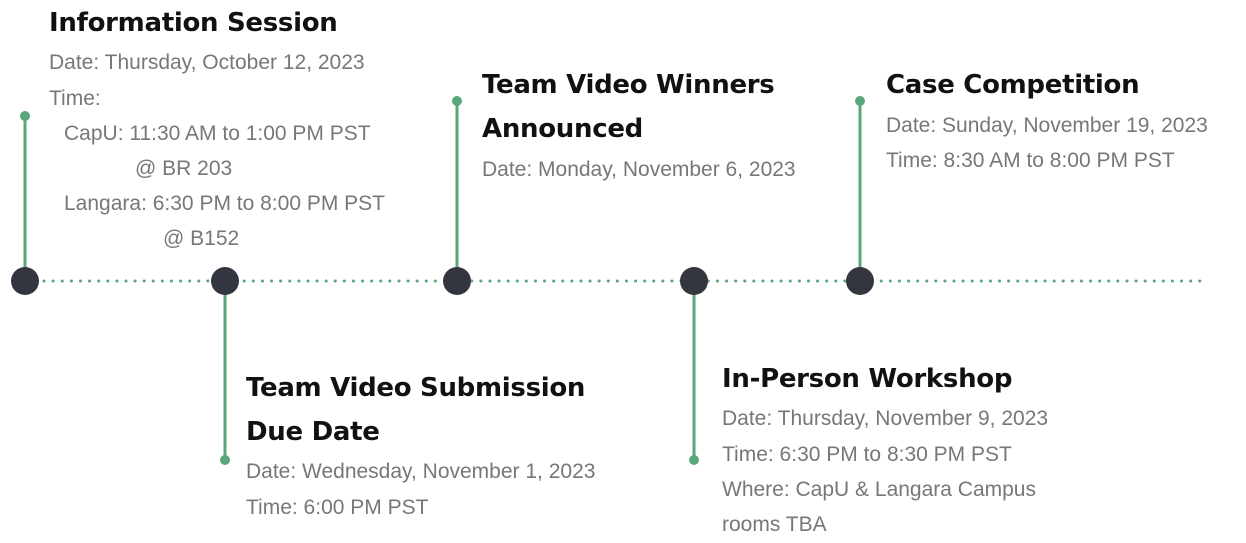 Image resolution: width=1246 pixels, height=543 pixels. What do you see at coordinates (562, 129) in the screenshot?
I see `event-video-winners-title-line-2: Announced` at bounding box center [562, 129].